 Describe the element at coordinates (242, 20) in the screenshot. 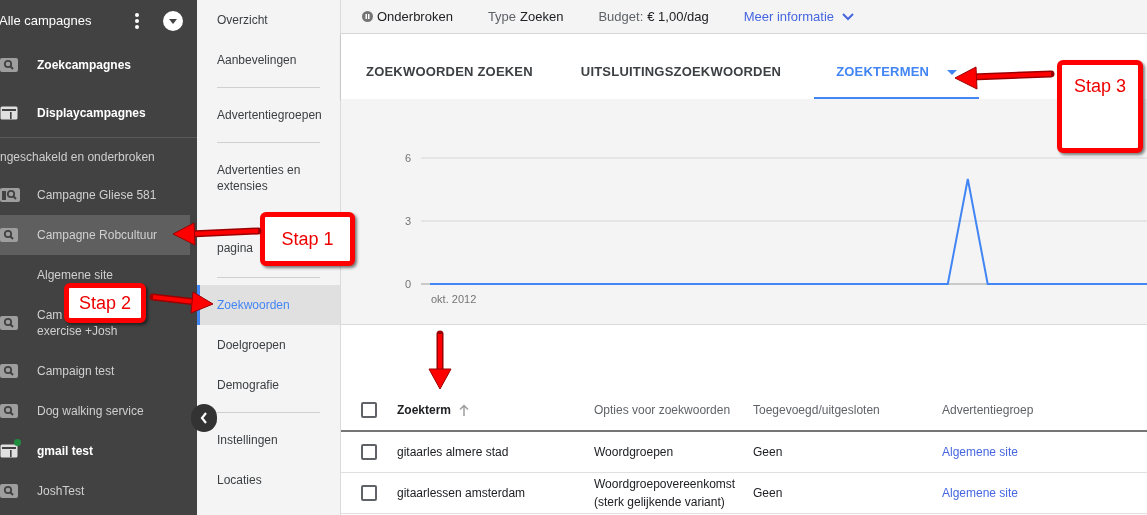

I see `nav-item: Overzicht` at that location.